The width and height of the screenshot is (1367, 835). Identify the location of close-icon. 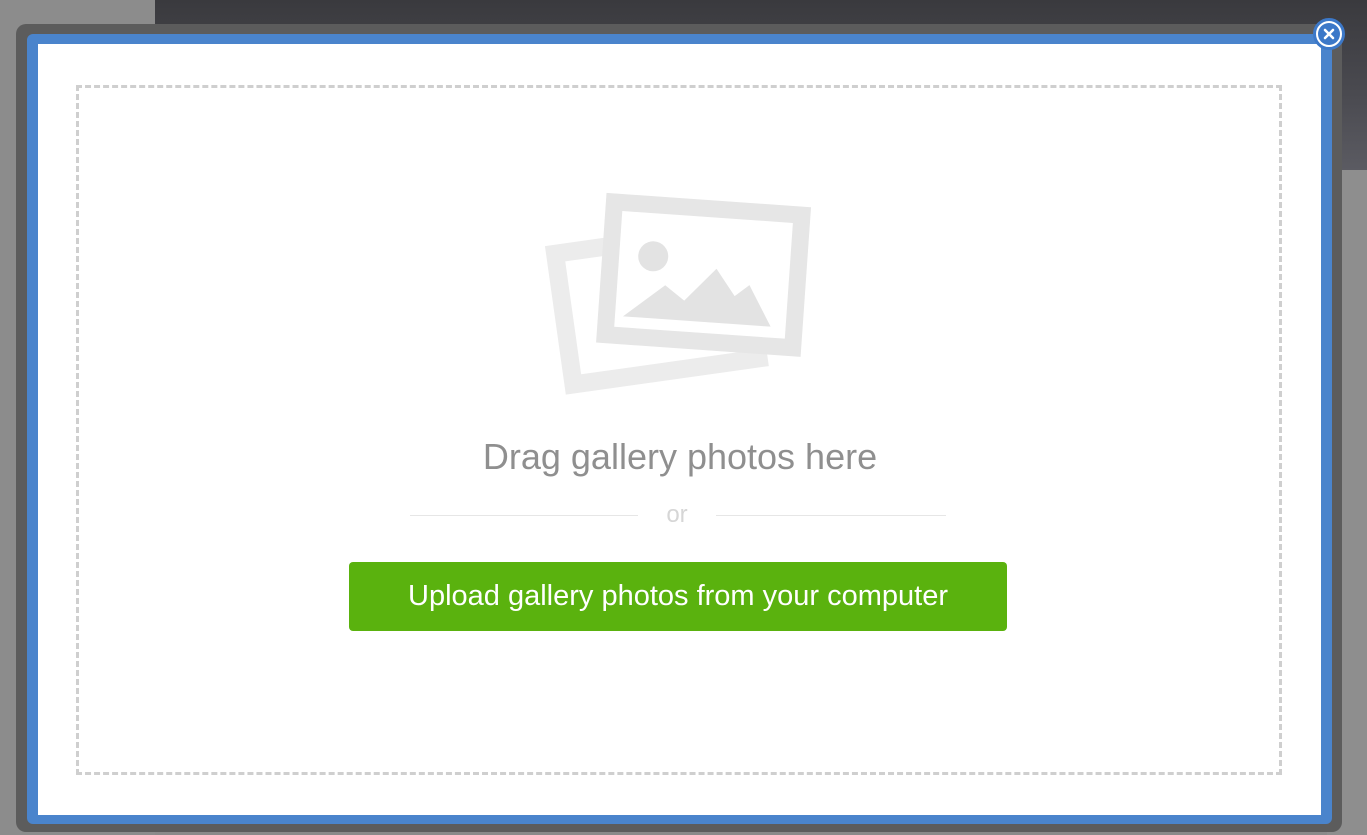
(1329, 34).